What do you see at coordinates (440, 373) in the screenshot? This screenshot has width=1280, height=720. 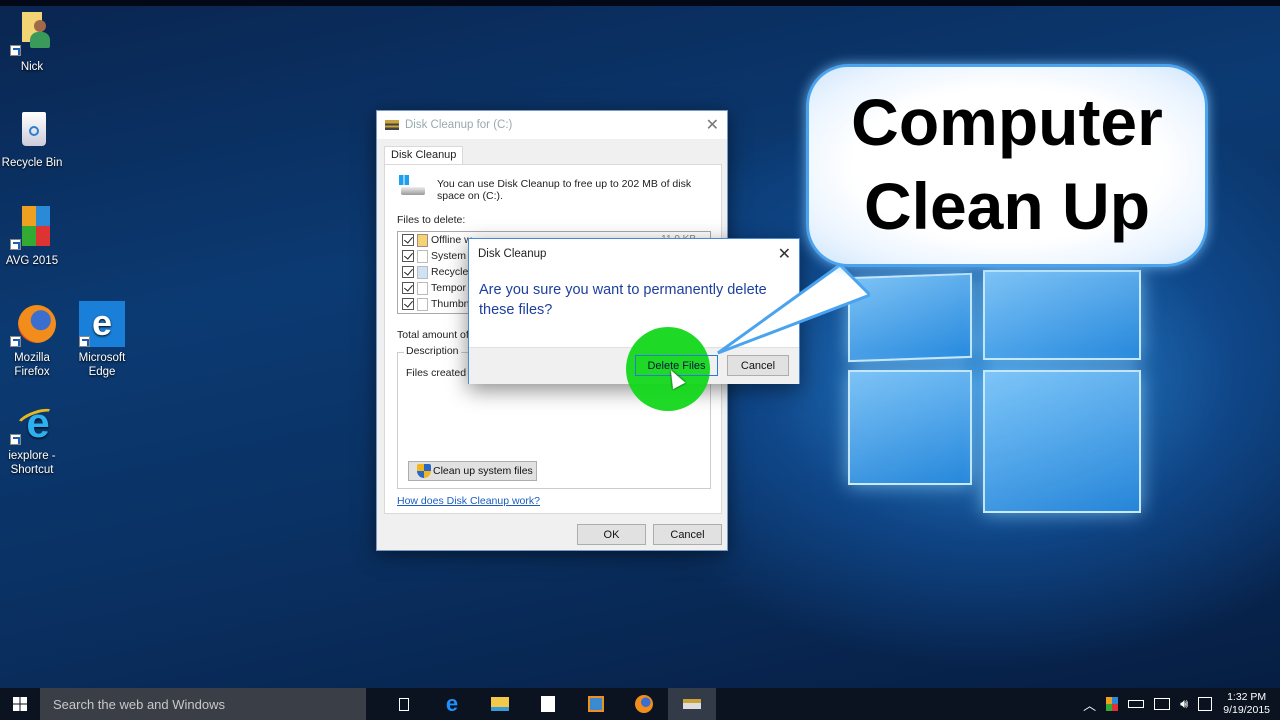 I see `description-text: Files created b` at bounding box center [440, 373].